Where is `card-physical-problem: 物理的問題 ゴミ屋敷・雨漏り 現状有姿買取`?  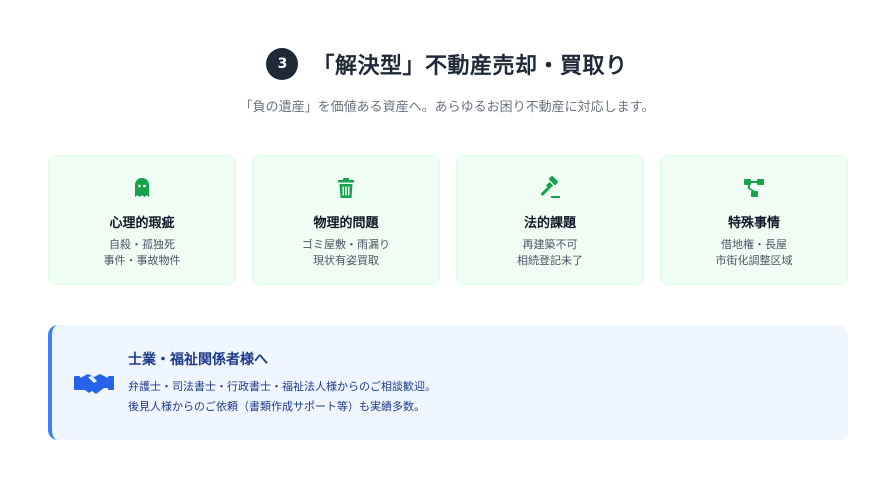
card-physical-problem: 物理的問題 ゴミ屋敷・雨漏り 現状有姿買取 is located at coordinates (346, 220).